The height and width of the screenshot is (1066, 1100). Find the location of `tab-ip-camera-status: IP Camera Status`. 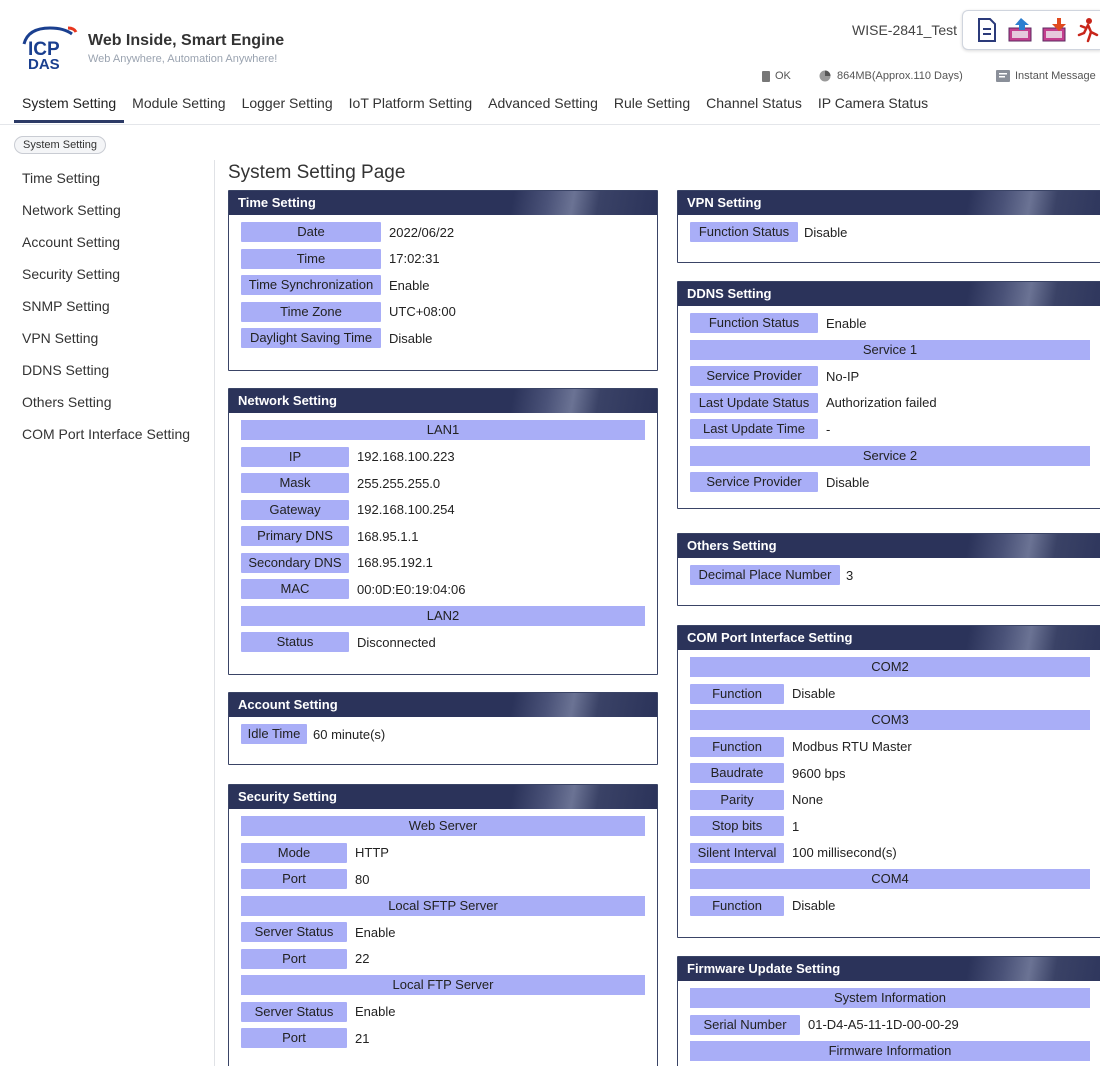

tab-ip-camera-status: IP Camera Status is located at coordinates (873, 107).